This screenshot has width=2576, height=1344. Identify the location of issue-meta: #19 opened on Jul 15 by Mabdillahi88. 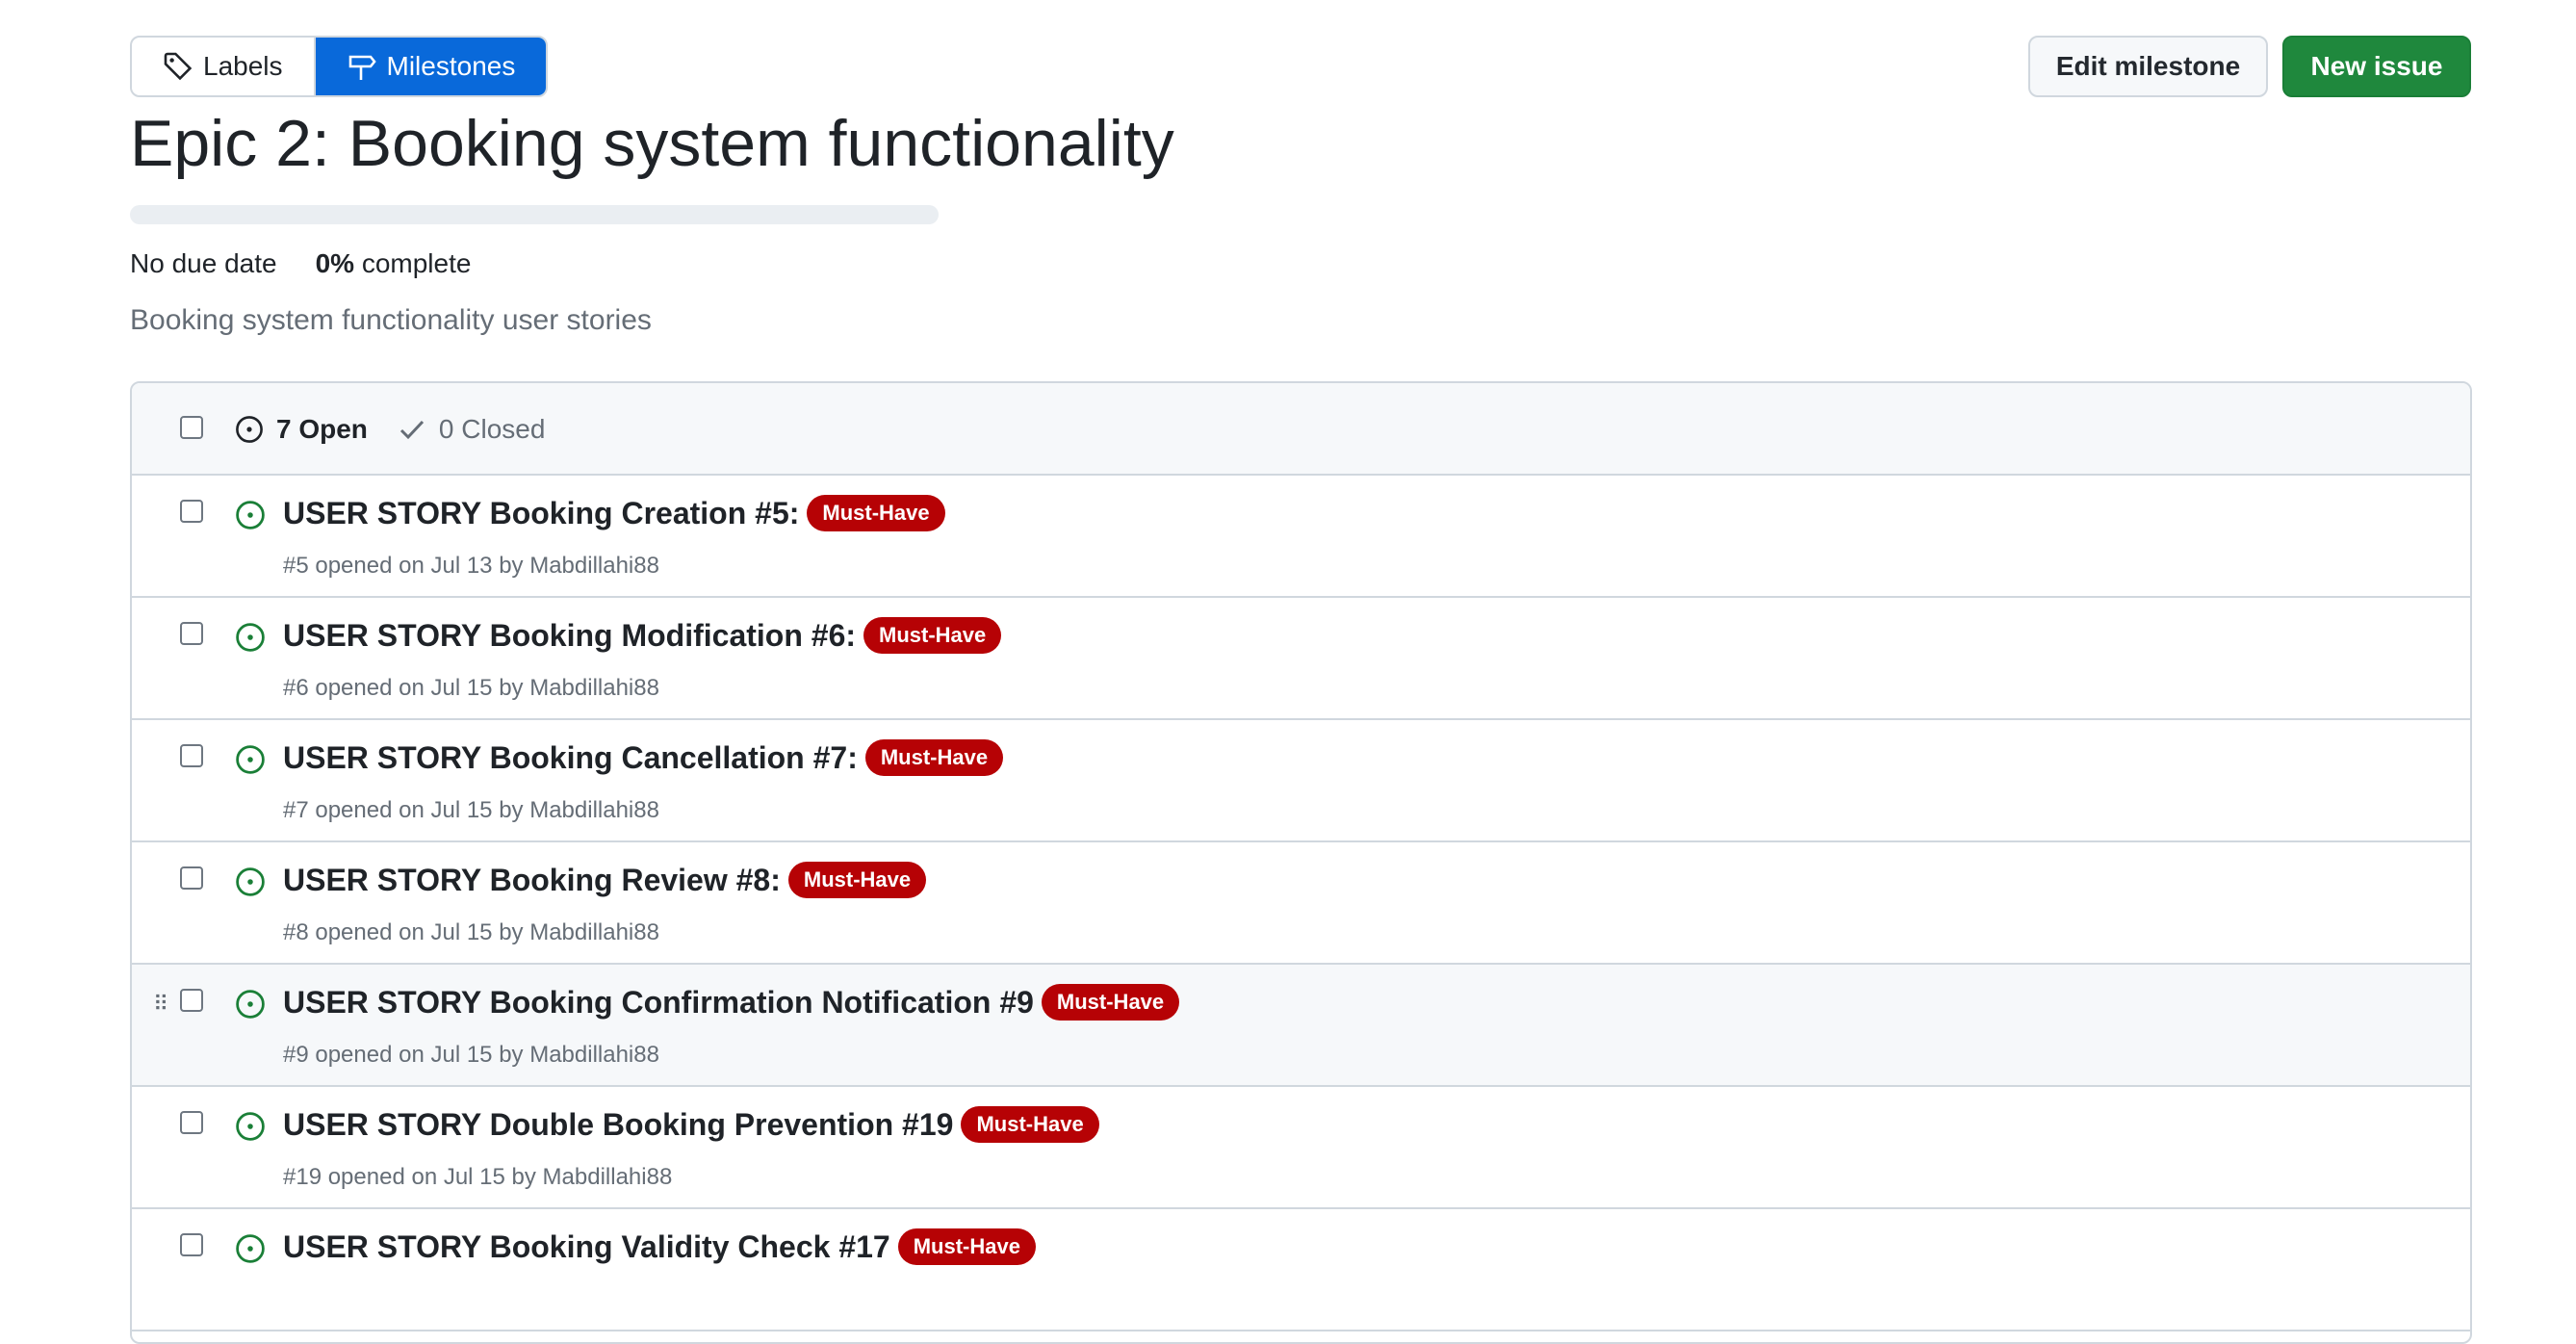
(478, 1177).